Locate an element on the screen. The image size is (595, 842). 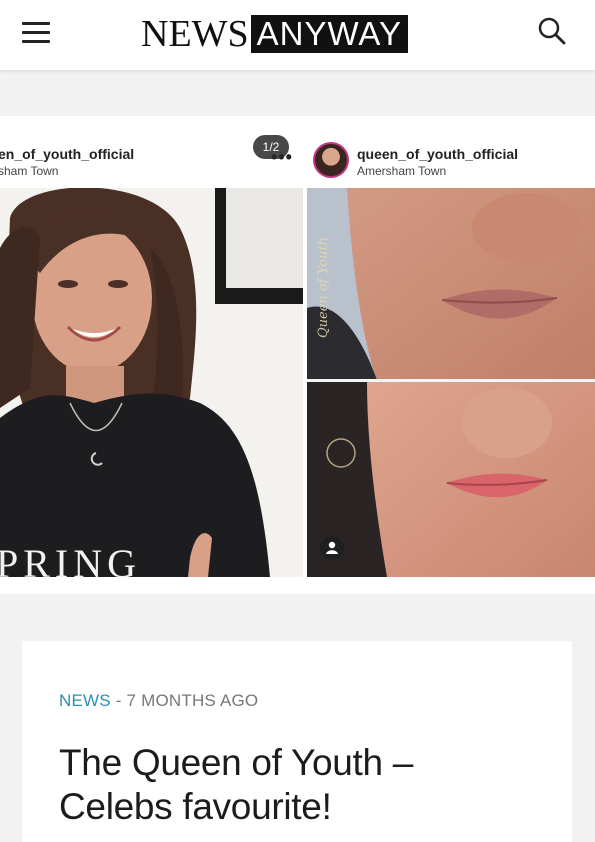
hamburger-menu-icon is located at coordinates (36, 35).